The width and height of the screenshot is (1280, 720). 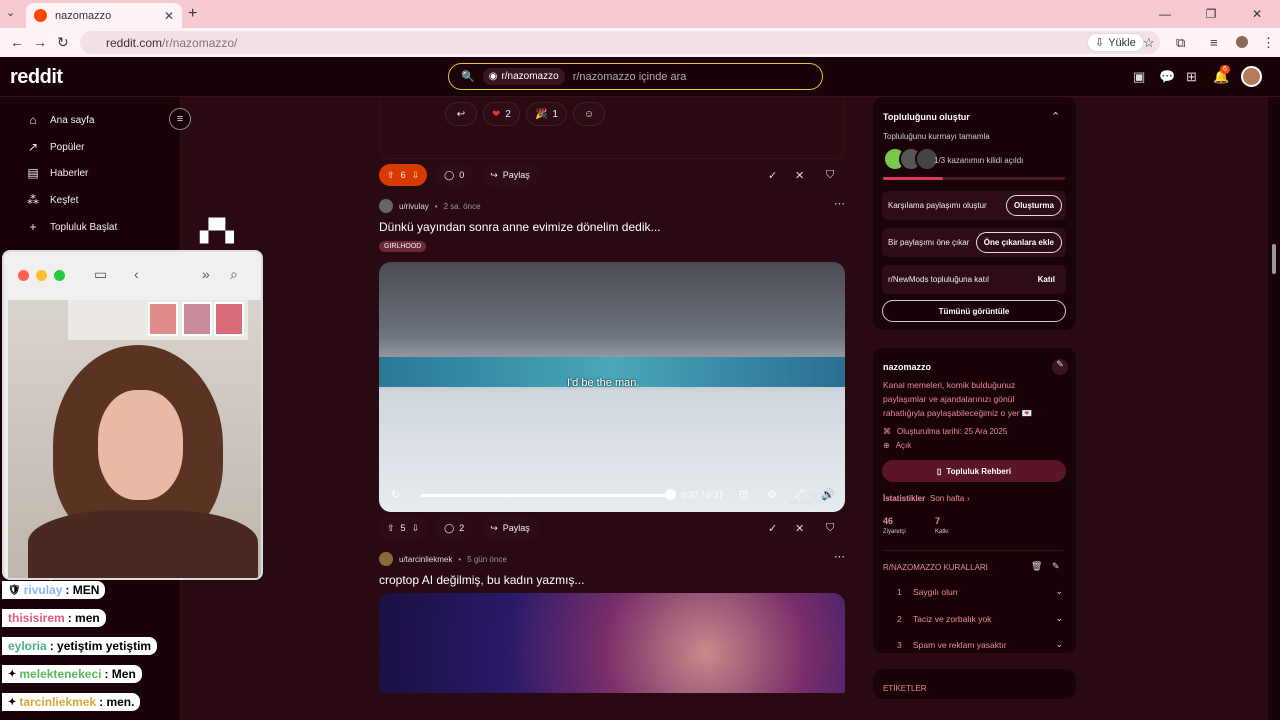 I want to click on reply-button: ↩, so click(x=461, y=114).